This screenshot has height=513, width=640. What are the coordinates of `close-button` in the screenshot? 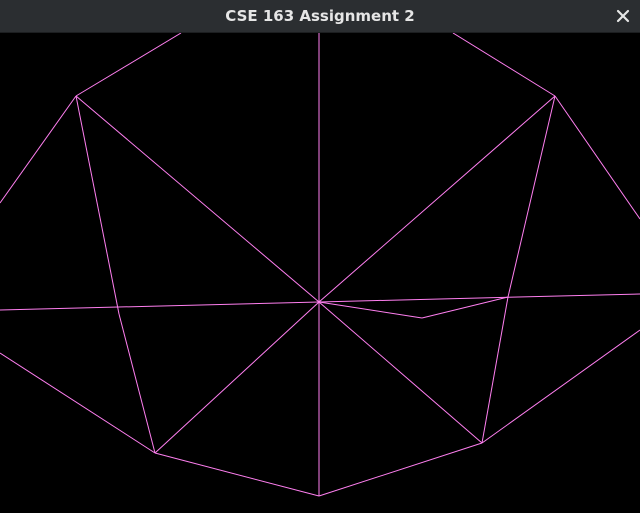 It's located at (623, 16).